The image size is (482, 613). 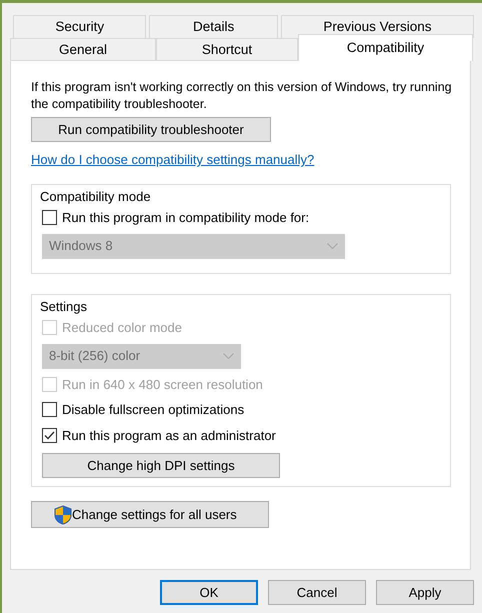 What do you see at coordinates (385, 47) in the screenshot?
I see `tab: Compatibility` at bounding box center [385, 47].